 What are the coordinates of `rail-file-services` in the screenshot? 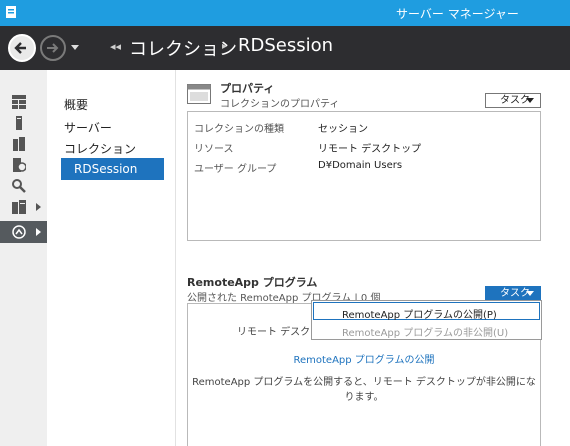 It's located at (23, 207).